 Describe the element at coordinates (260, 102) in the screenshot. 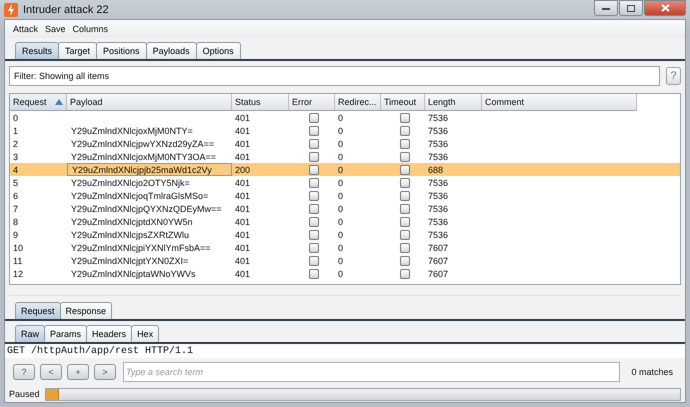

I see `column-header: Status` at that location.